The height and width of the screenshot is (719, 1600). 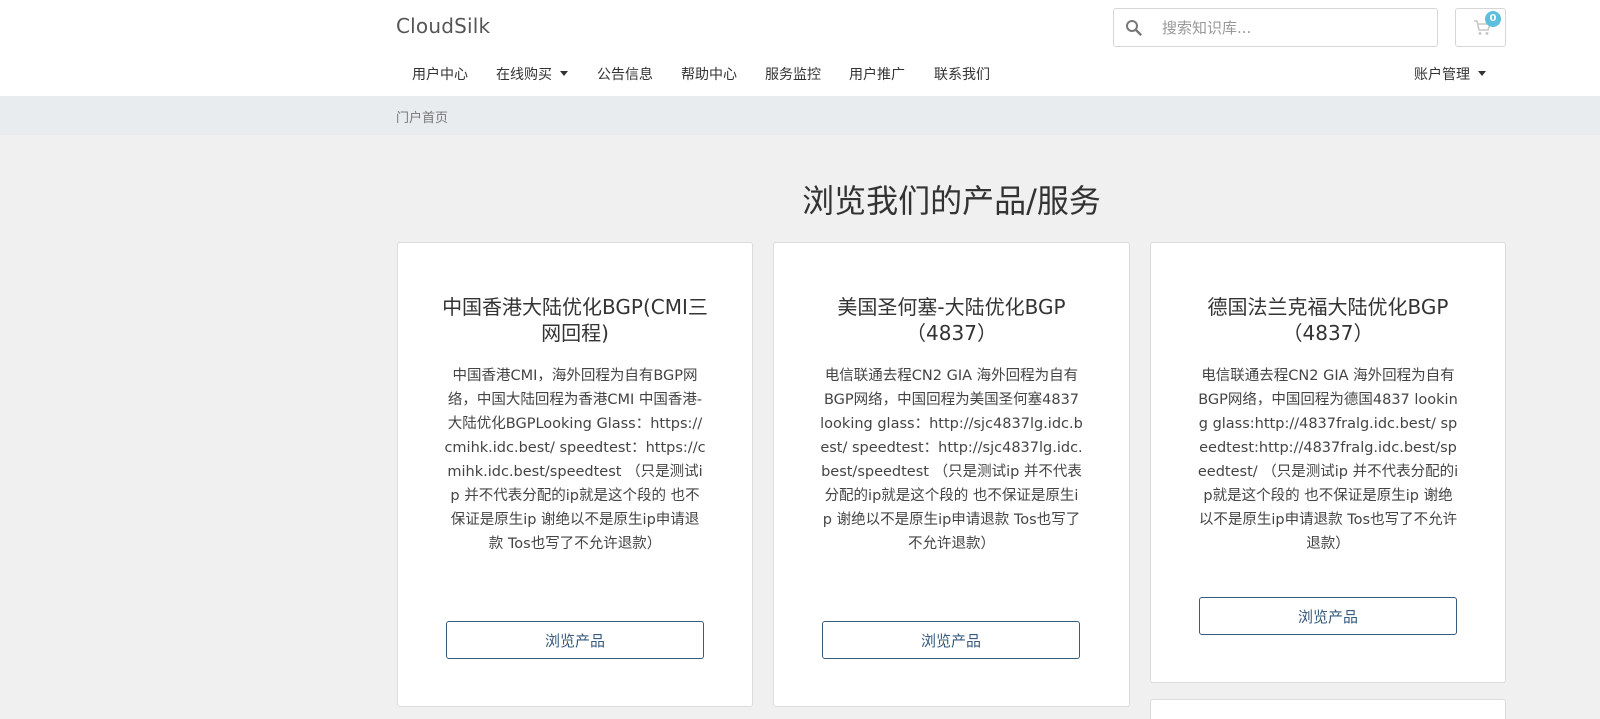 What do you see at coordinates (524, 75) in the screenshot?
I see `nav-item-label: 在线购买` at bounding box center [524, 75].